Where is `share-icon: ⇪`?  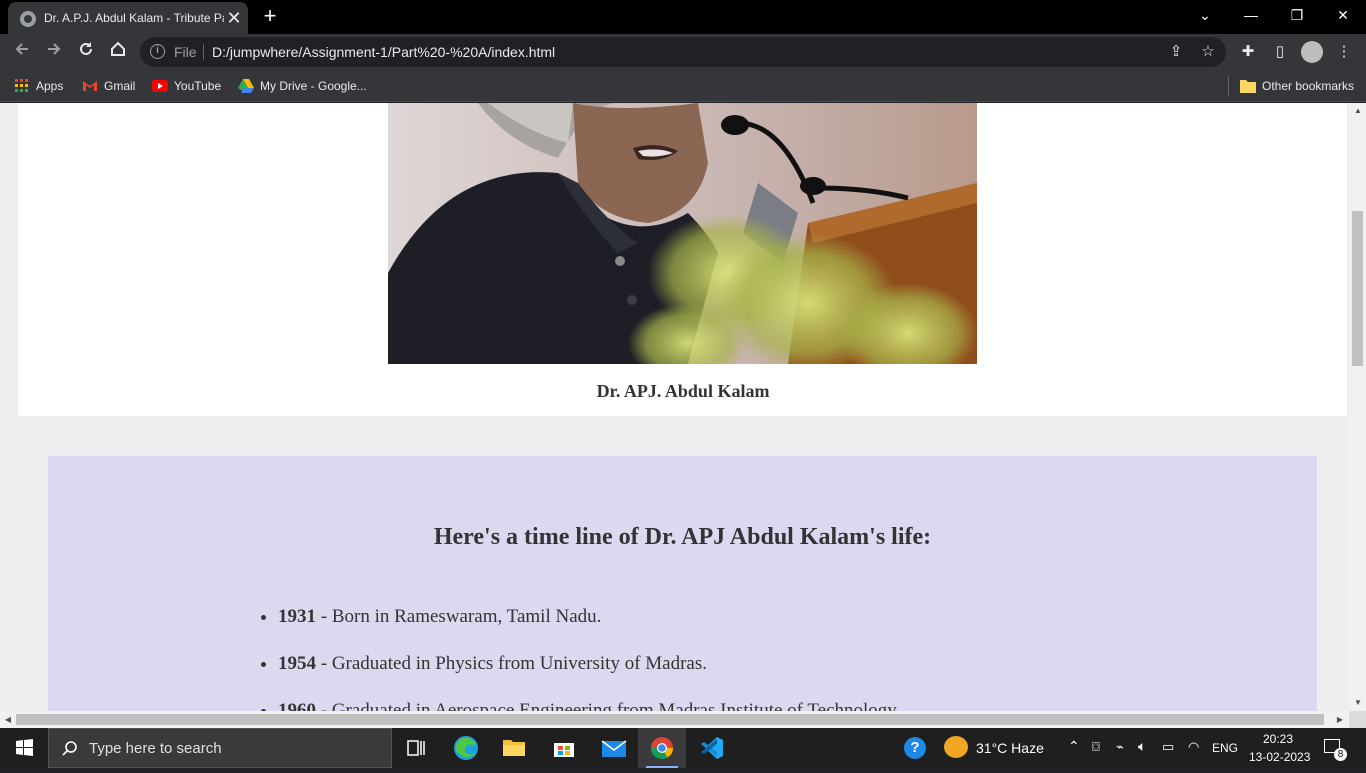 share-icon: ⇪ is located at coordinates (1176, 52).